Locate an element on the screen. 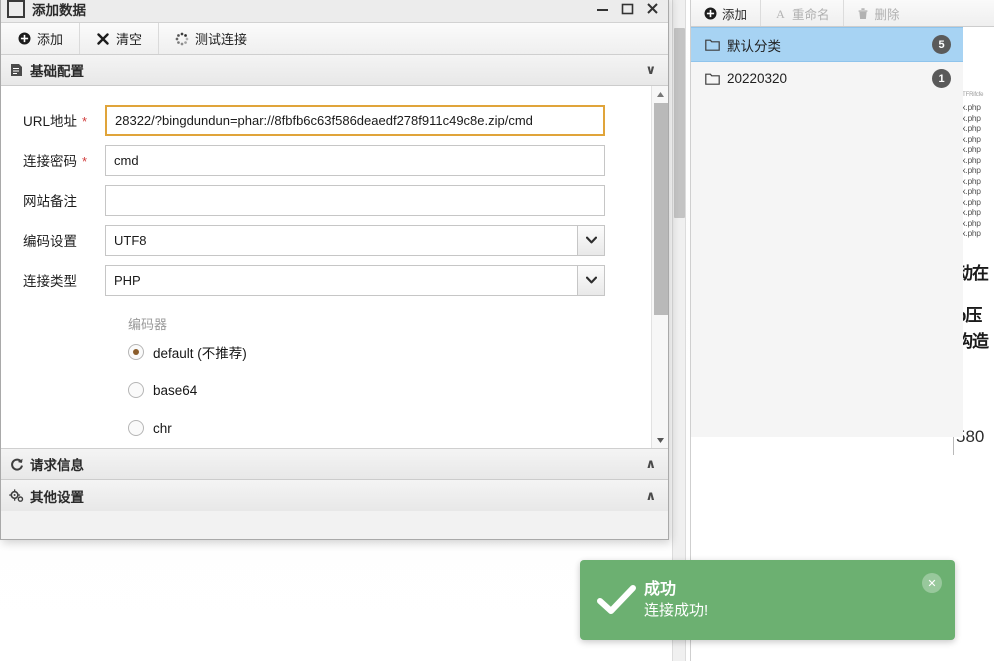  dialog-test-connection-button: 测试连接 is located at coordinates (211, 38).